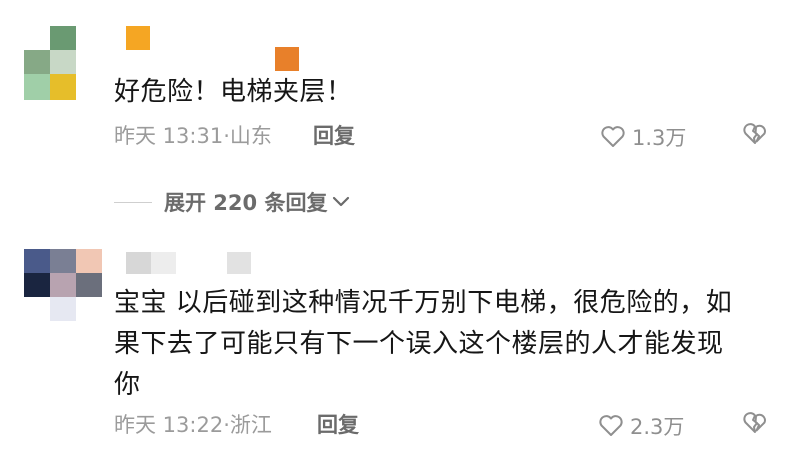 The width and height of the screenshot is (800, 467). Describe the element at coordinates (140, 303) in the screenshot. I see `mention: 宝宝` at that location.